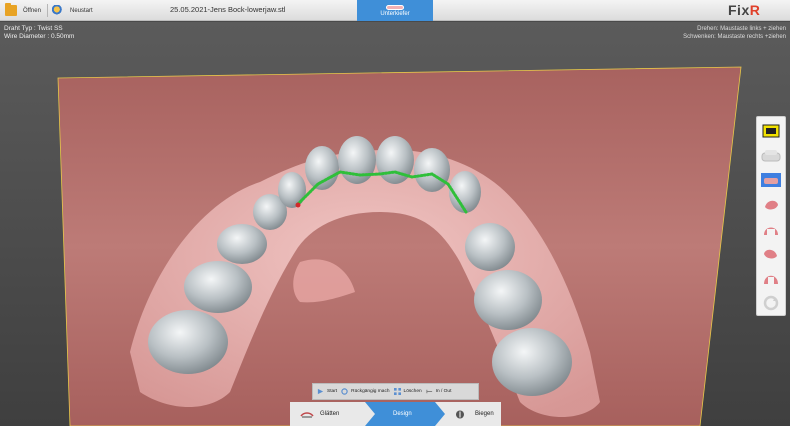  Describe the element at coordinates (734, 37) in the screenshot. I see `pan-hint: Schwenken: Maustaste rechts +ziehen` at that location.